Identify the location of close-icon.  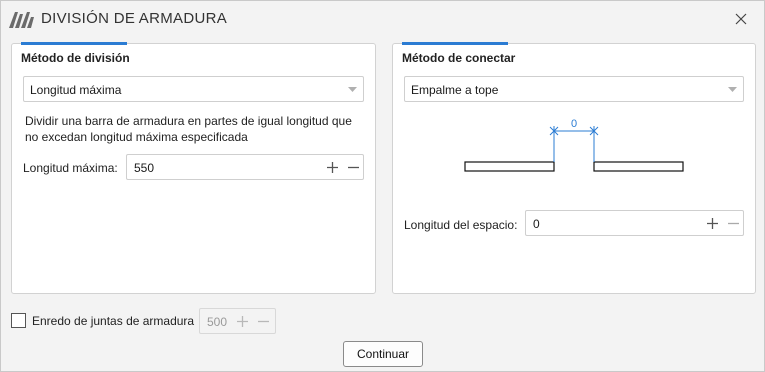
(741, 19).